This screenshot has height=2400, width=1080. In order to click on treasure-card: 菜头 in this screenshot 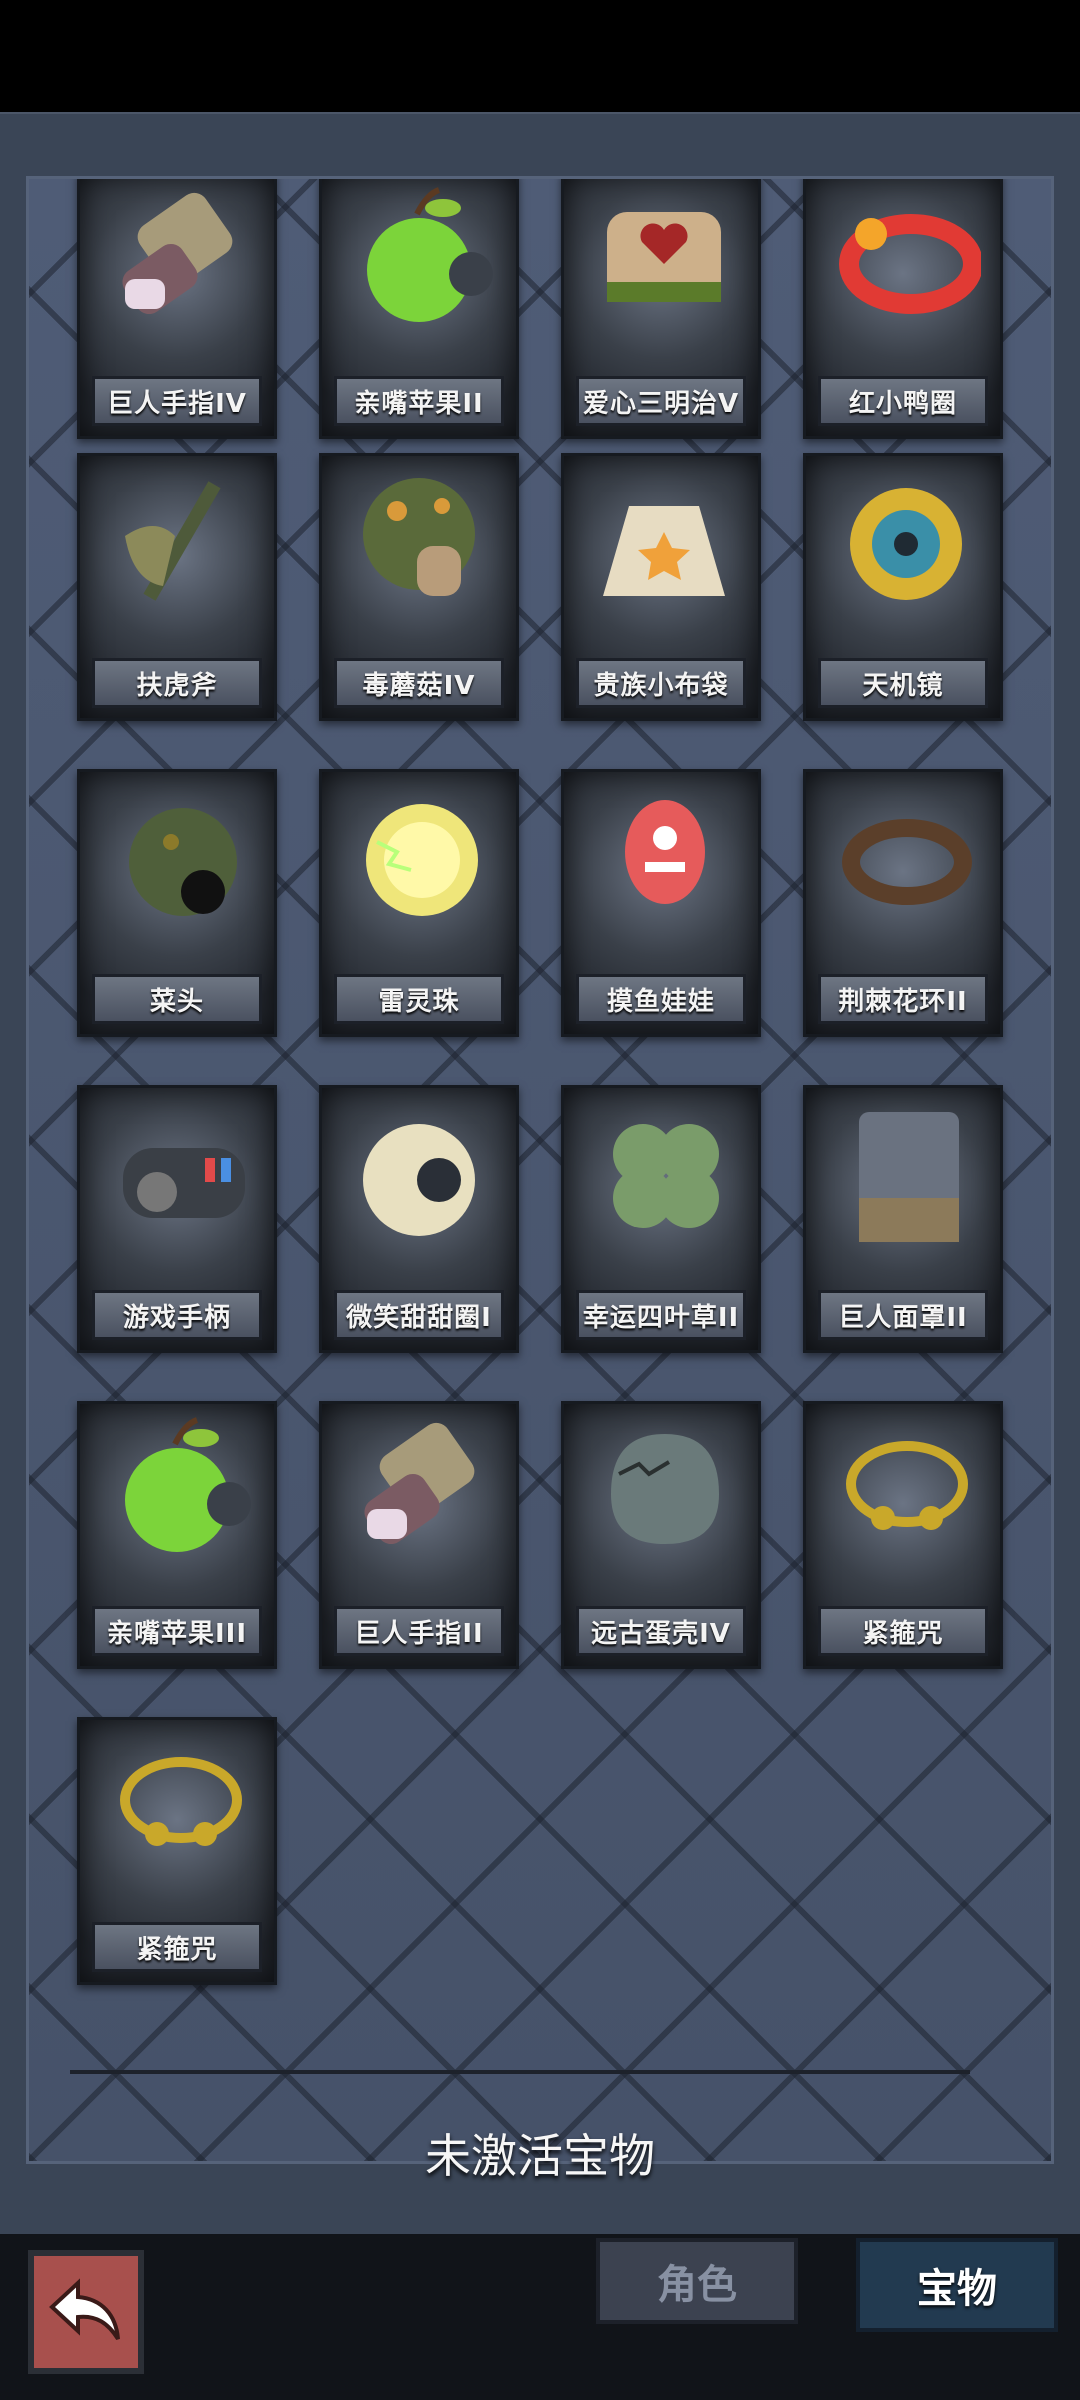, I will do `click(177, 903)`.